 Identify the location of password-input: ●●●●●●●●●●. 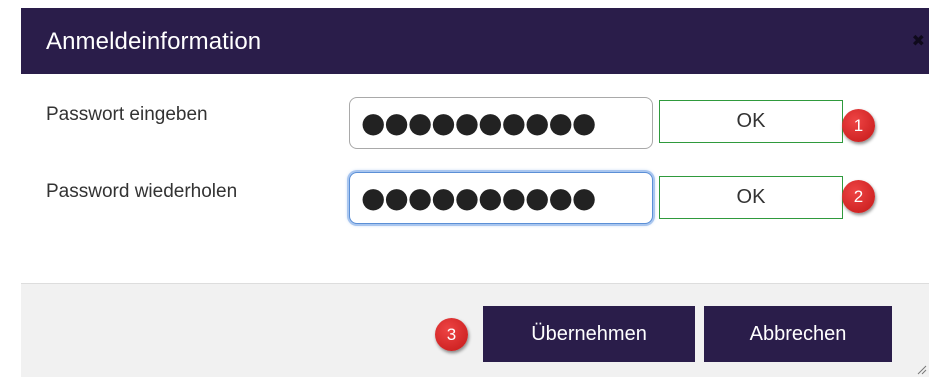
(501, 123).